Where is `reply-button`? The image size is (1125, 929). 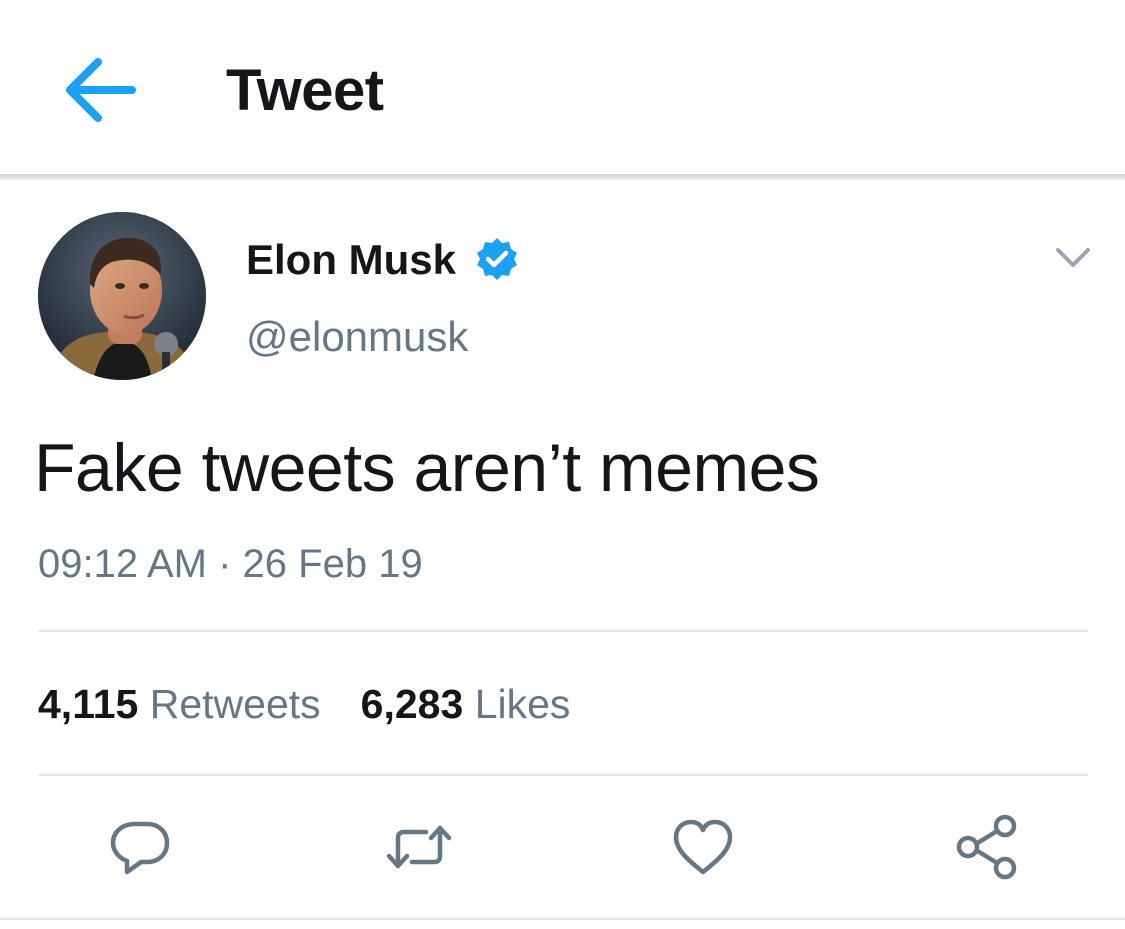
reply-button is located at coordinates (140, 847).